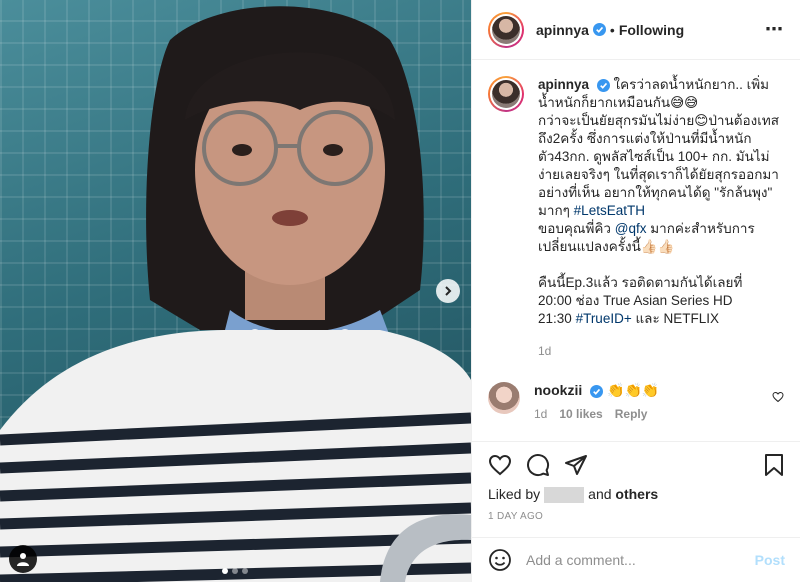  What do you see at coordinates (631, 414) in the screenshot?
I see `reply-button: Reply` at bounding box center [631, 414].